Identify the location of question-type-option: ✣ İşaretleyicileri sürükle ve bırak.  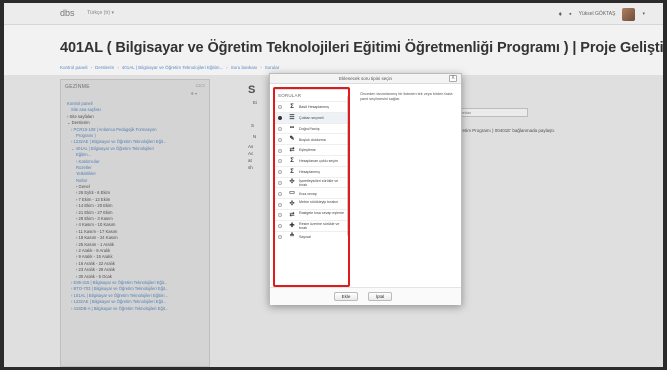
(311, 182).